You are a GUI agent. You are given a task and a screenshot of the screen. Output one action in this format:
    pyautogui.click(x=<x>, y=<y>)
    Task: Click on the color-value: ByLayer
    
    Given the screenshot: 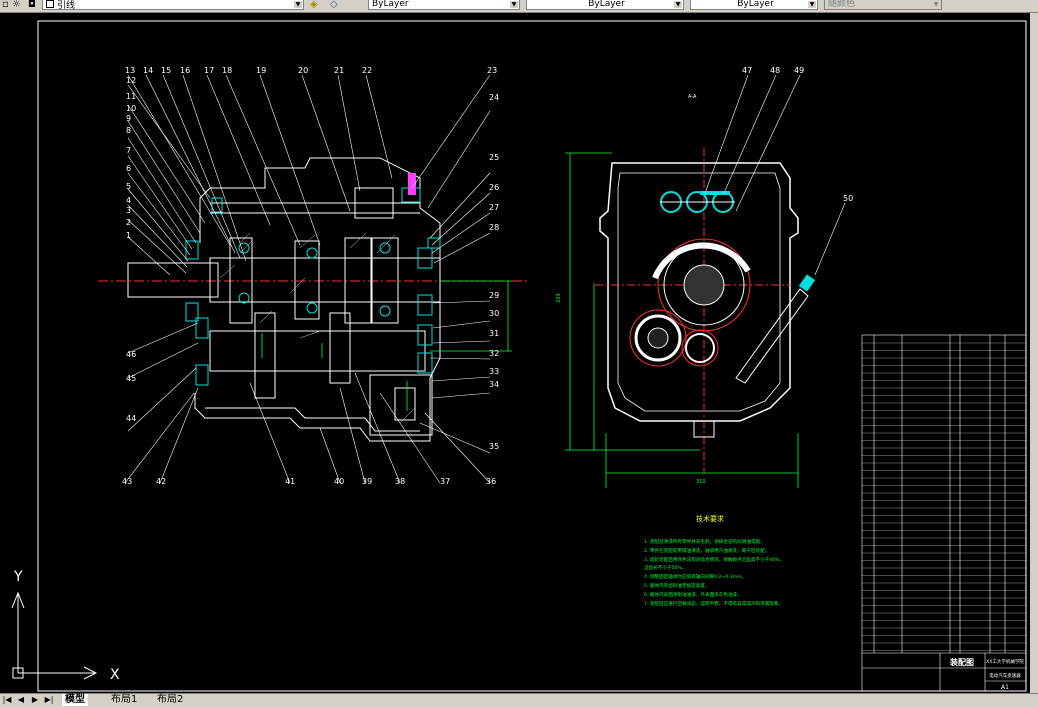 What is the action you would take?
    pyautogui.click(x=390, y=4)
    